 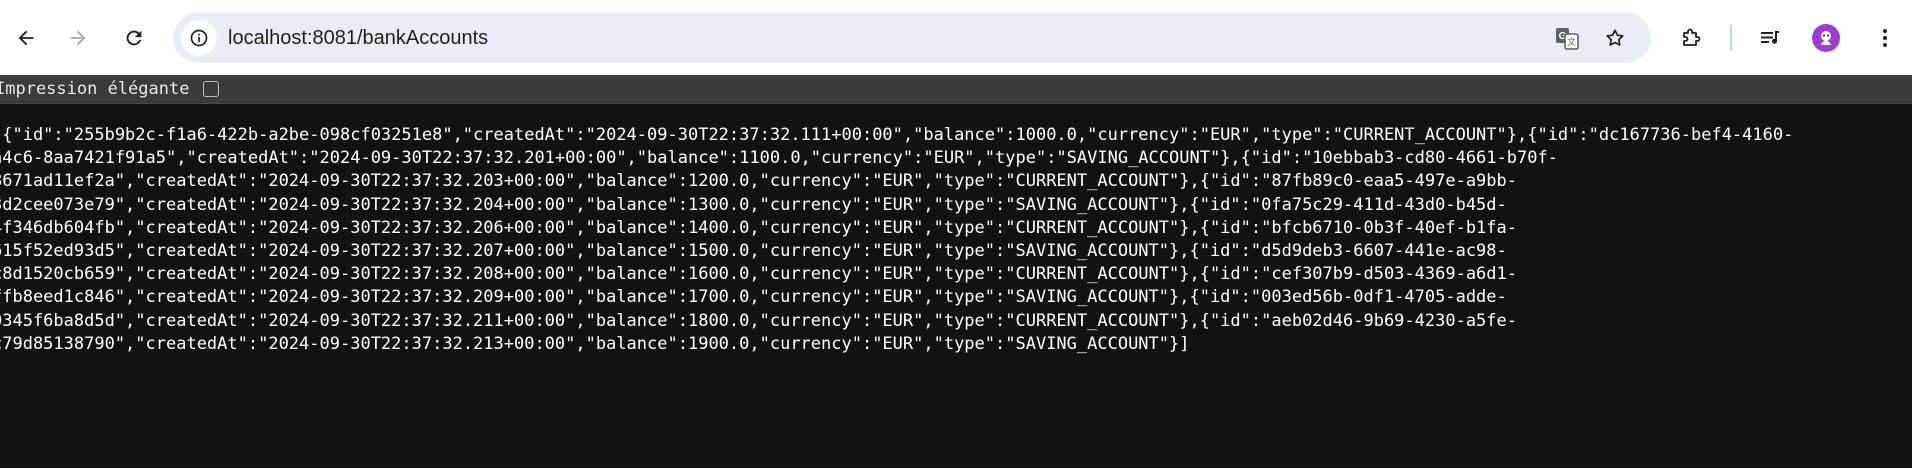 What do you see at coordinates (211, 89) in the screenshot?
I see `pretty-print-checkbox` at bounding box center [211, 89].